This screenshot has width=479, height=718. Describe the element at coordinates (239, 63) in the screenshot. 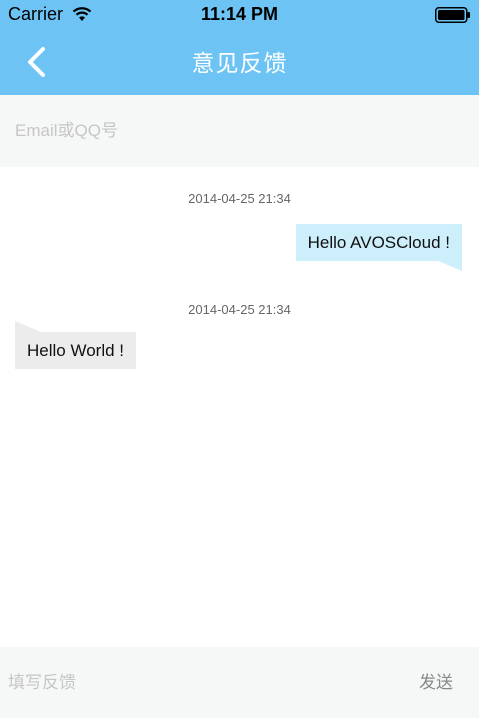

I see `page-title: 意见反馈` at that location.